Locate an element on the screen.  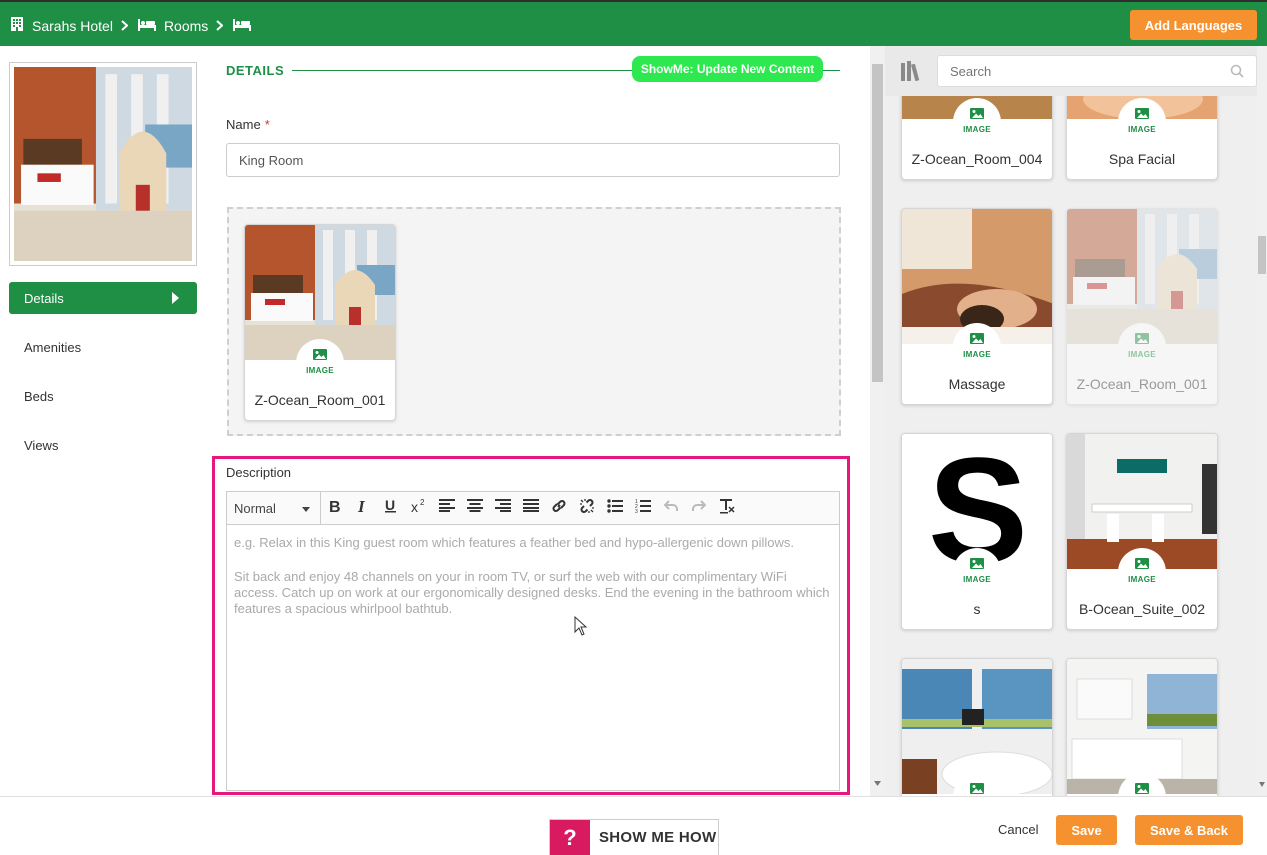
link-button is located at coordinates (559, 508).